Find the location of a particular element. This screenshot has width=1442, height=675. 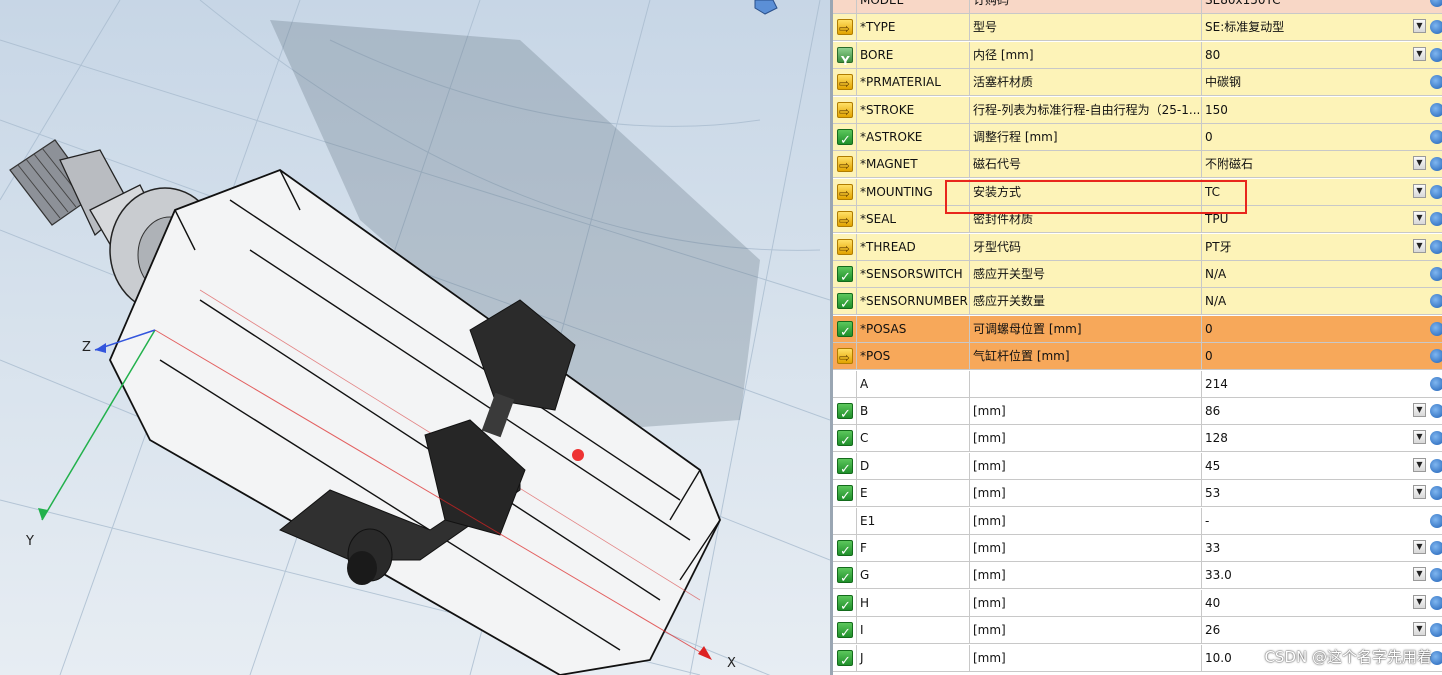

property-value: SE:标准复动型 is located at coordinates (1314, 27).